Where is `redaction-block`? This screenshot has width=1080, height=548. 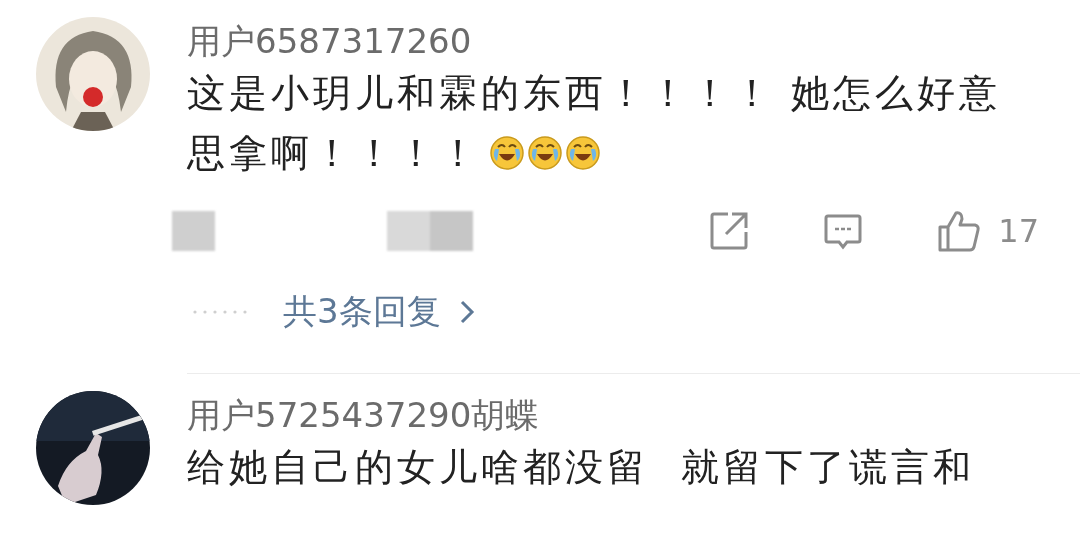 redaction-block is located at coordinates (193, 231).